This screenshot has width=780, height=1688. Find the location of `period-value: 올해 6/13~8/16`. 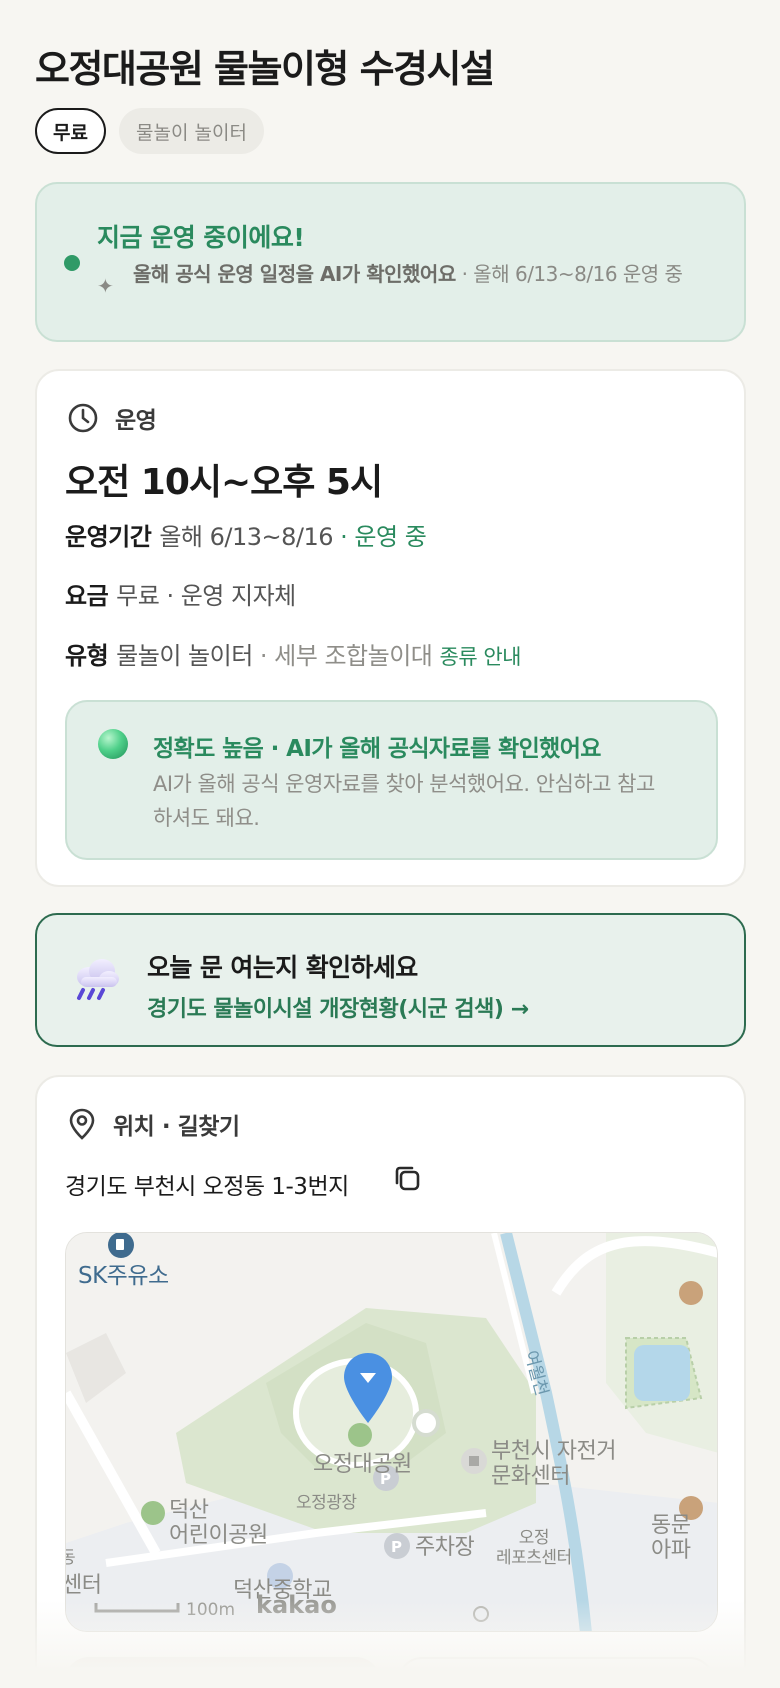

period-value: 올해 6/13~8/16 is located at coordinates (246, 537).